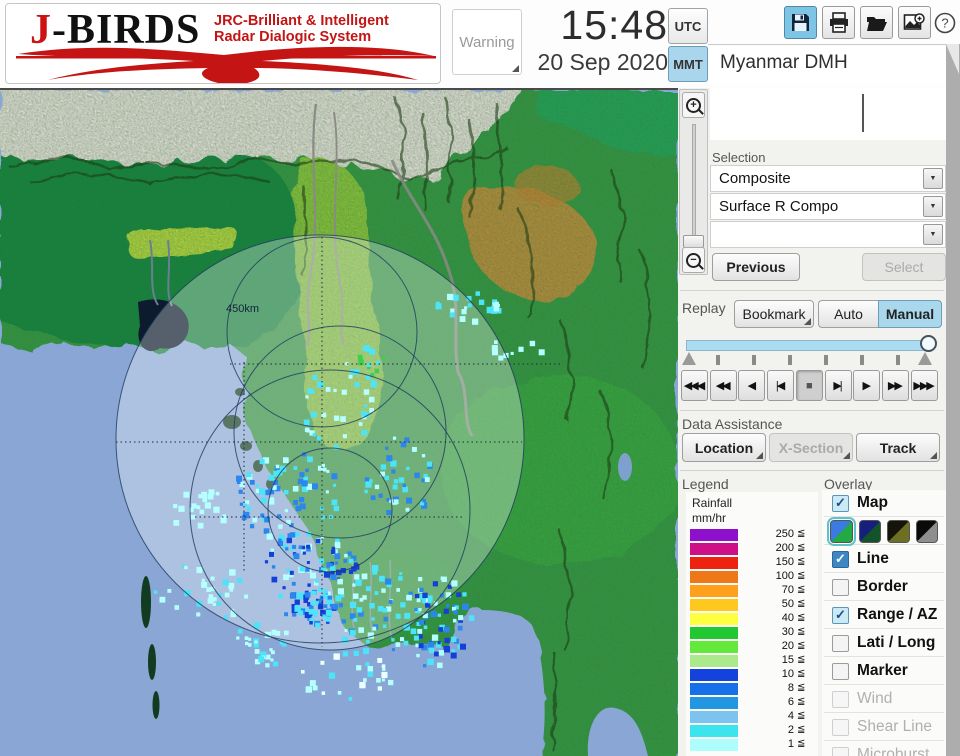 This screenshot has width=960, height=756. I want to click on replay-slider-thumb, so click(928, 343).